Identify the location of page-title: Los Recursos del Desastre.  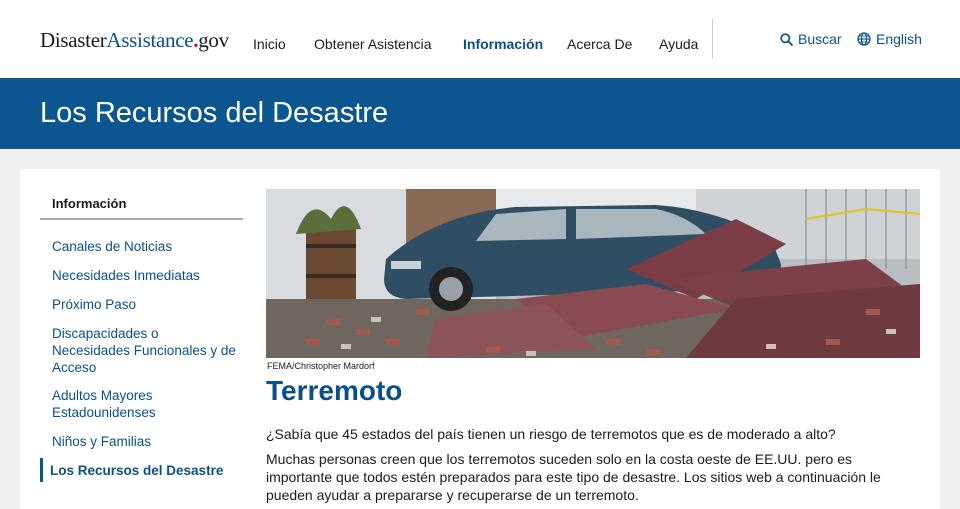
(214, 113).